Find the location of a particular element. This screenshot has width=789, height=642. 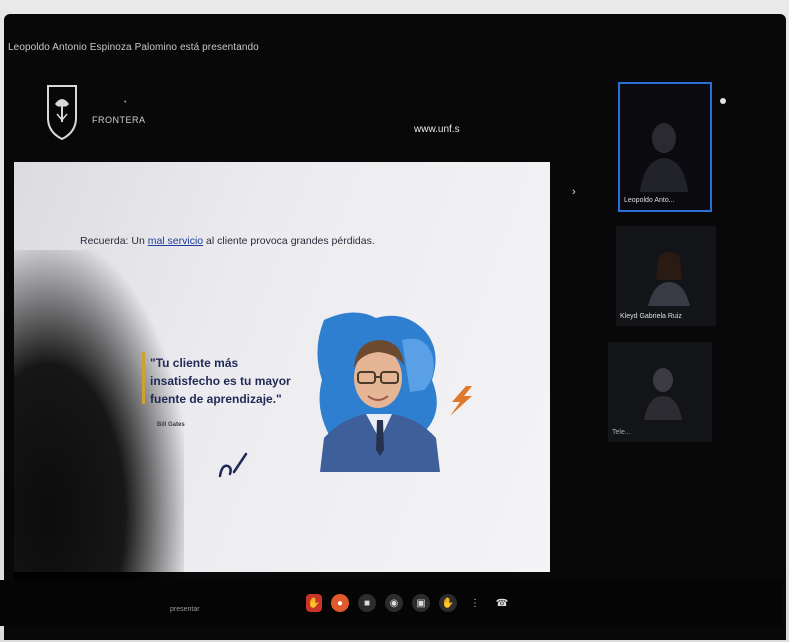

heading-text-start: Recuerda: Un is located at coordinates (114, 241).